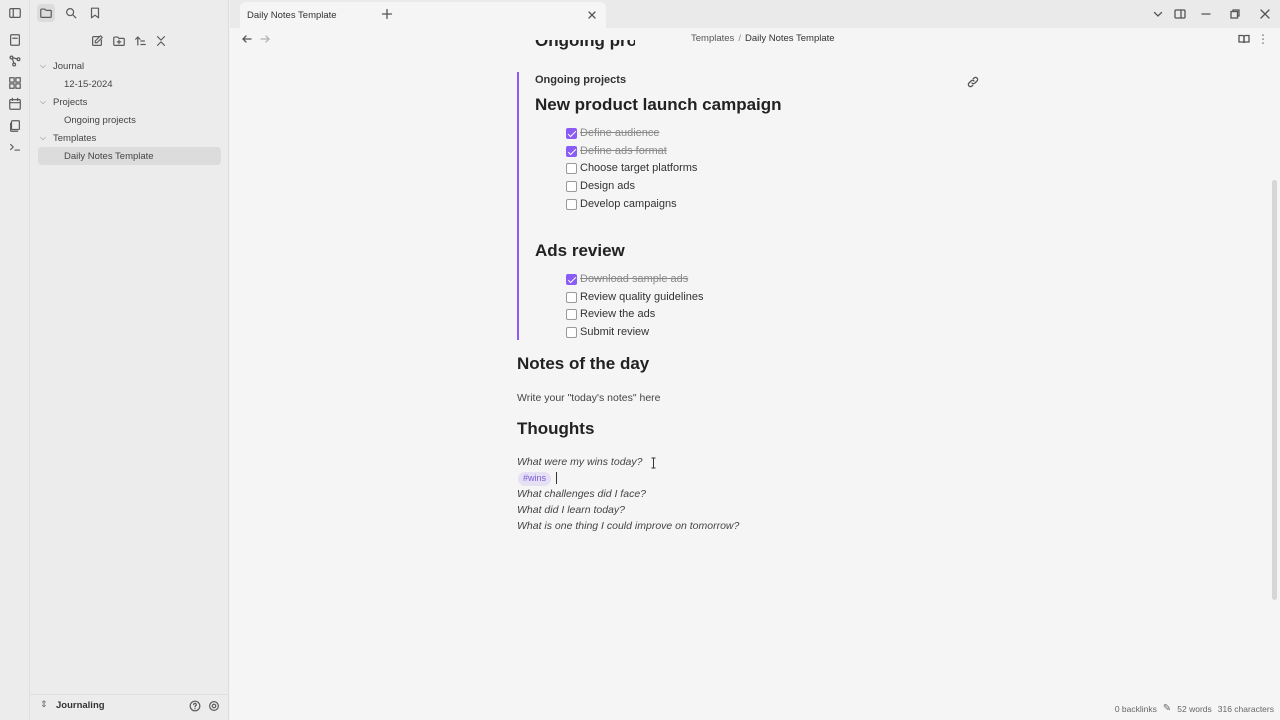 The width and height of the screenshot is (1280, 720). I want to click on tab-bar: Daily Notes Template, so click(755, 14).